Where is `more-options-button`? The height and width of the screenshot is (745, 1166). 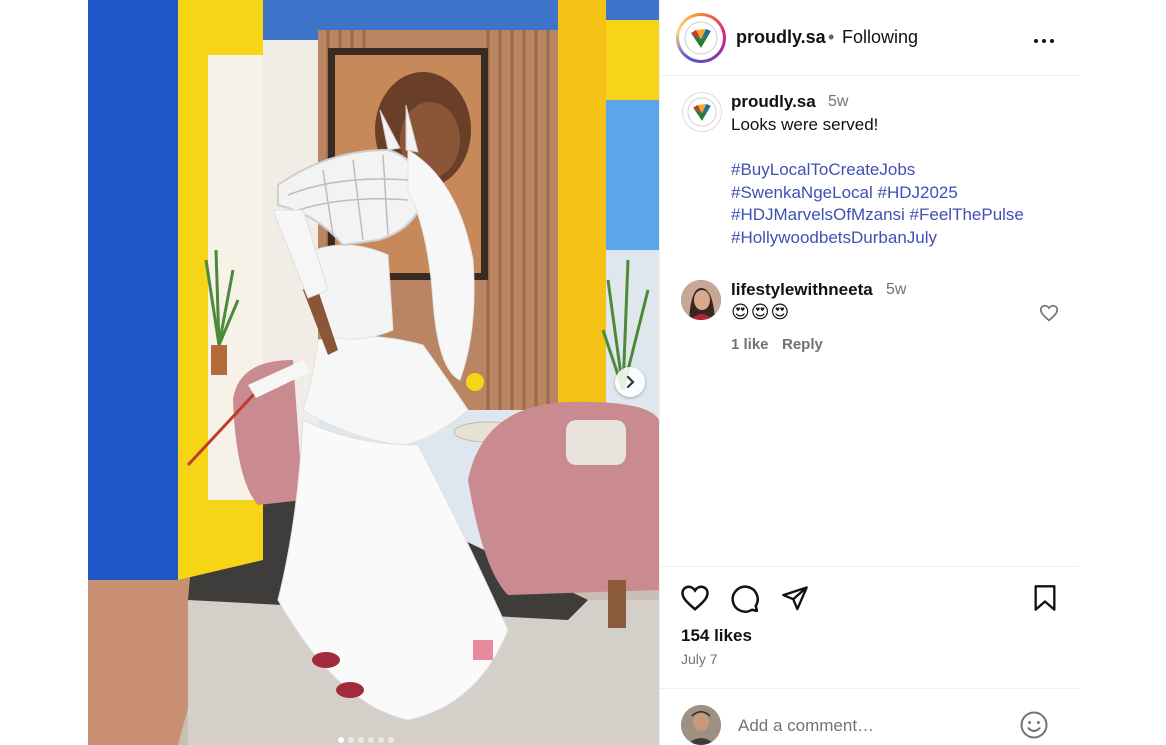
more-options-button is located at coordinates (1045, 37).